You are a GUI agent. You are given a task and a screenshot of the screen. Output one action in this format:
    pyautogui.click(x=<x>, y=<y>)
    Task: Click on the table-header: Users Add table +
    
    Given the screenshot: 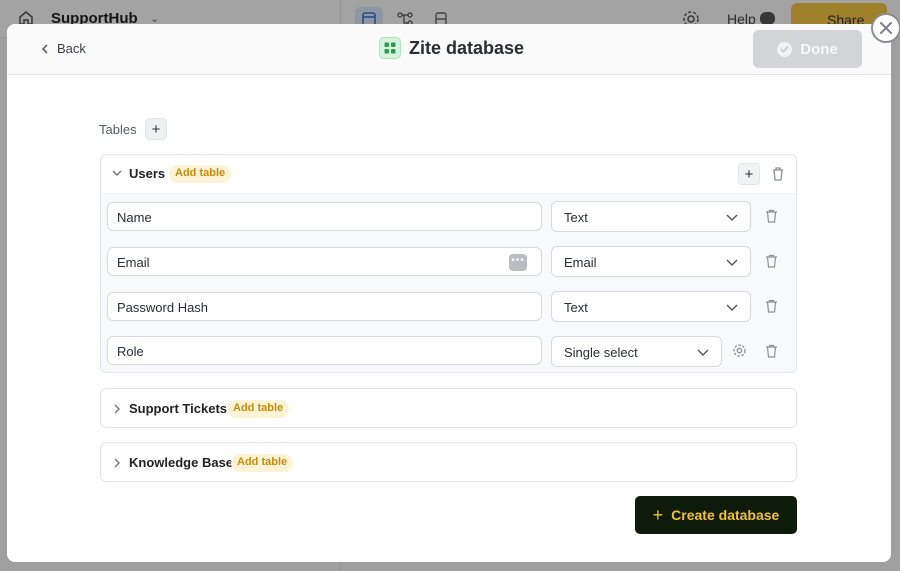 What is the action you would take?
    pyautogui.click(x=448, y=174)
    